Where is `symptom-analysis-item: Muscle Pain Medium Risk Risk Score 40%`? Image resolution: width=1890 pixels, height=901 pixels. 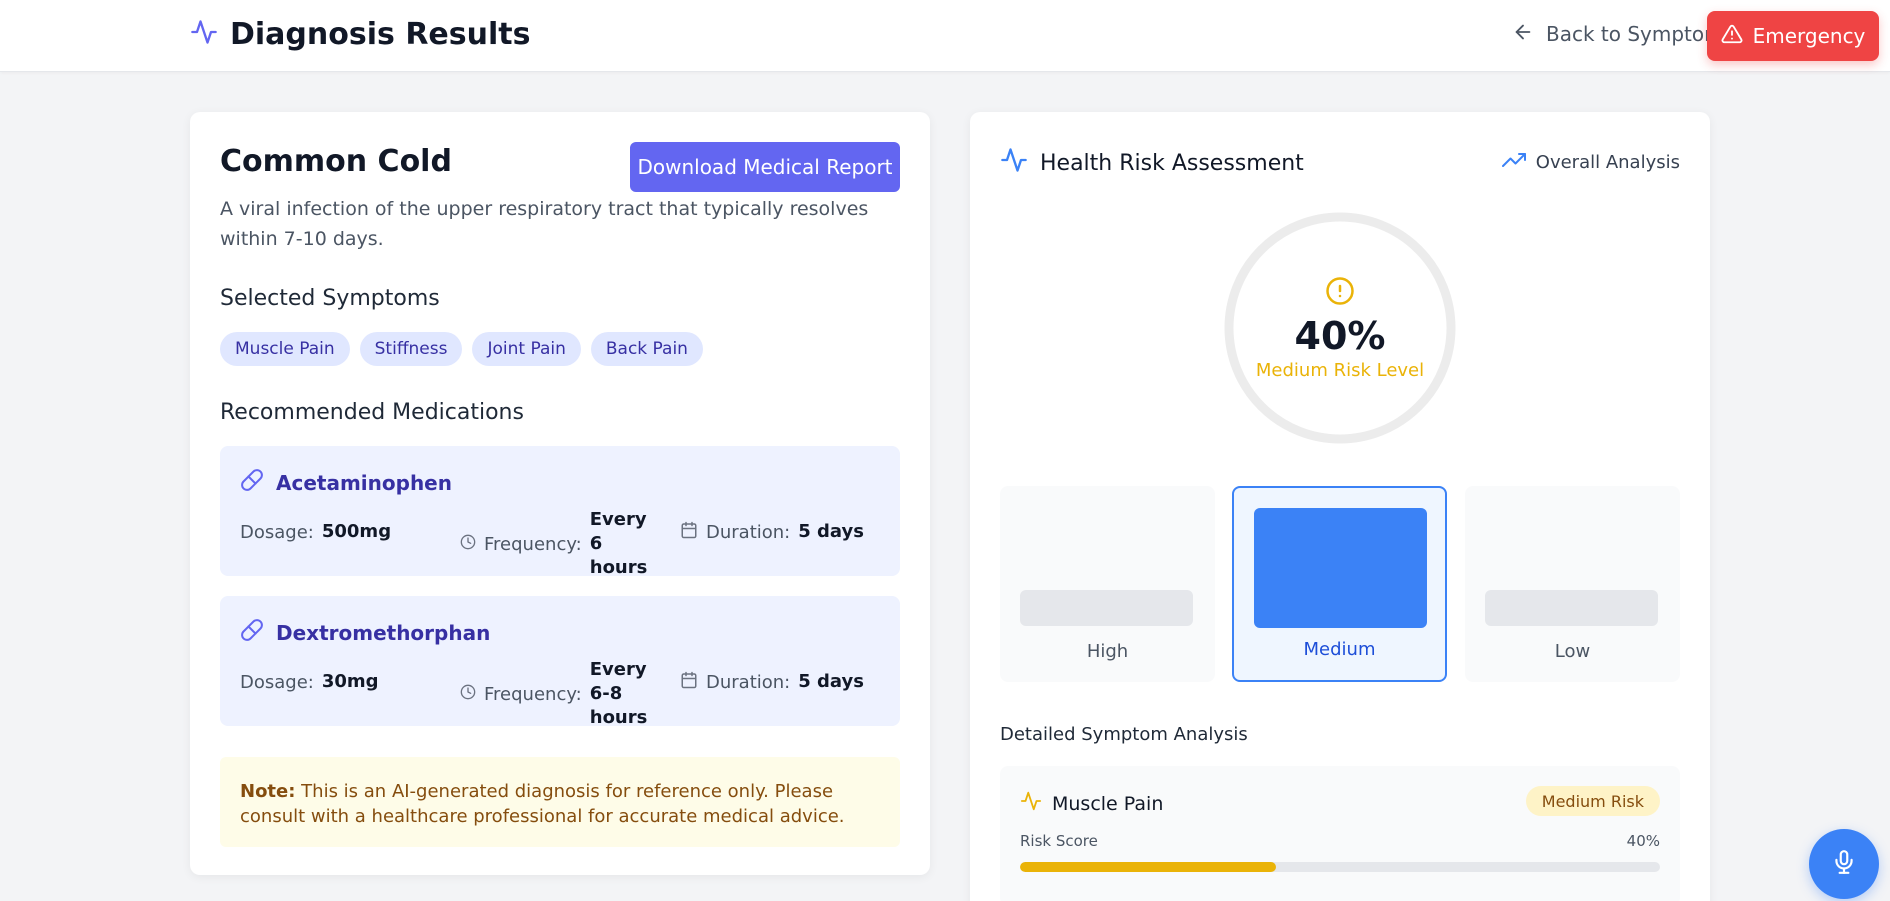 symptom-analysis-item: Muscle Pain Medium Risk Risk Score 40% is located at coordinates (1340, 833).